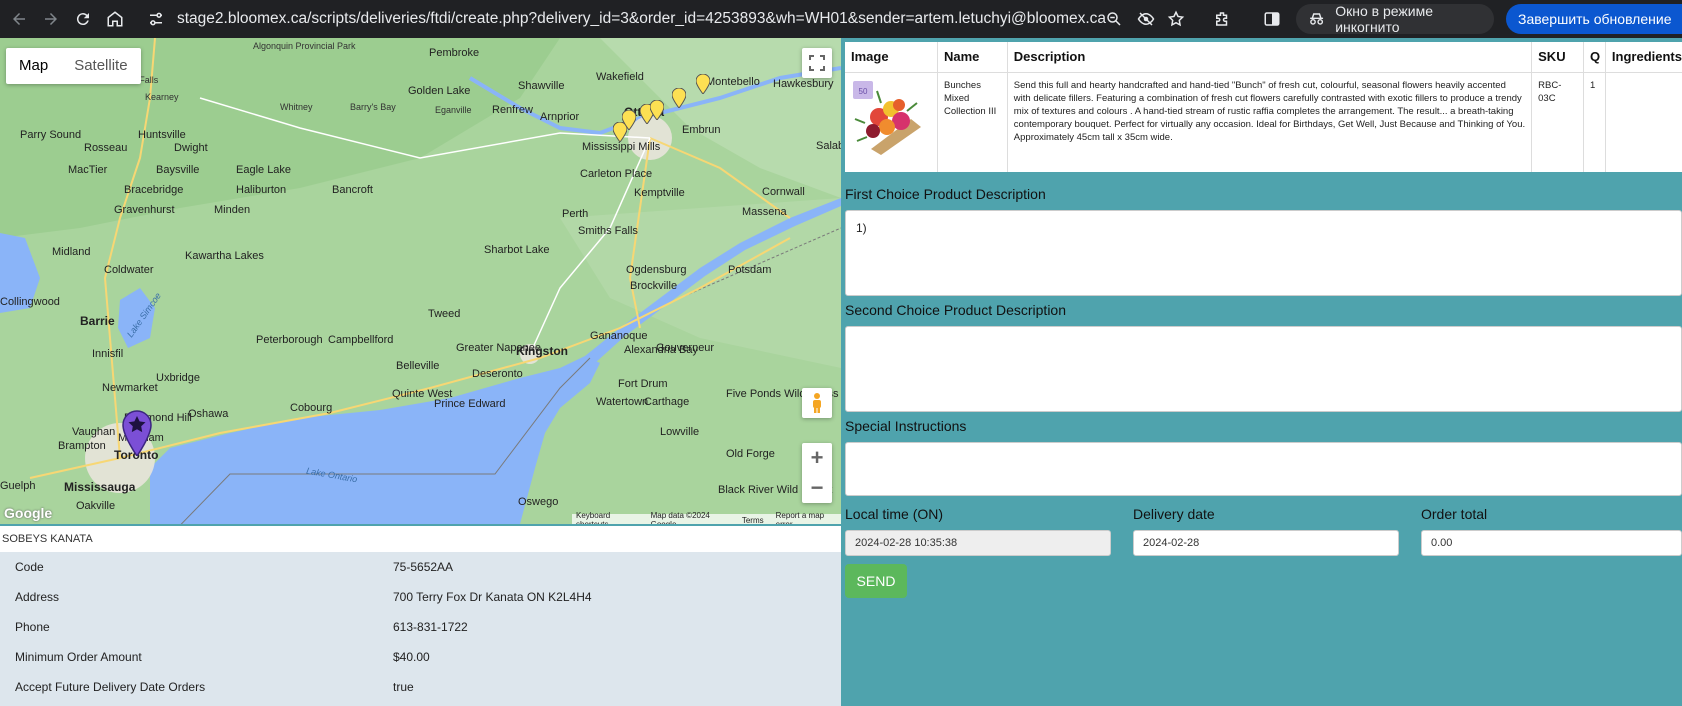 The width and height of the screenshot is (1682, 706). Describe the element at coordinates (1263, 369) in the screenshot. I see `second-choice-textarea` at that location.